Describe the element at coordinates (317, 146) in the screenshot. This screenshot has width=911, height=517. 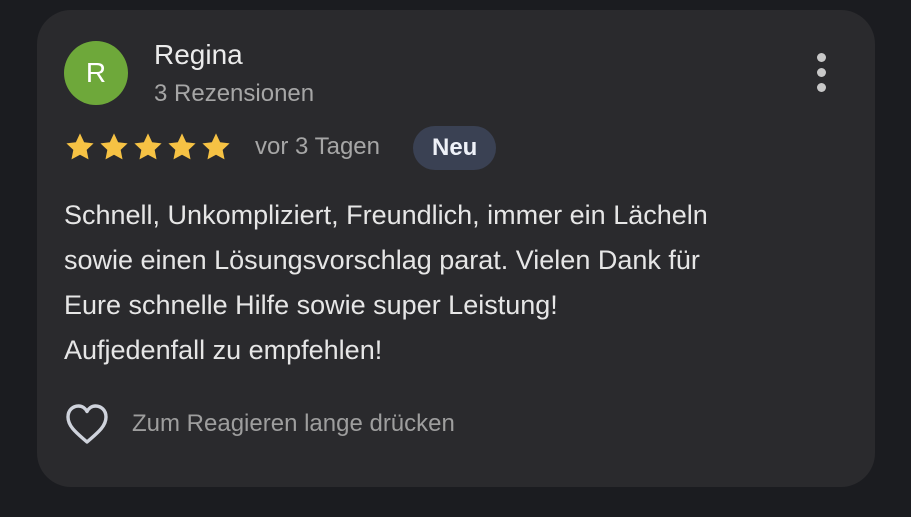
I see `review-date: vor 3 Tagen` at that location.